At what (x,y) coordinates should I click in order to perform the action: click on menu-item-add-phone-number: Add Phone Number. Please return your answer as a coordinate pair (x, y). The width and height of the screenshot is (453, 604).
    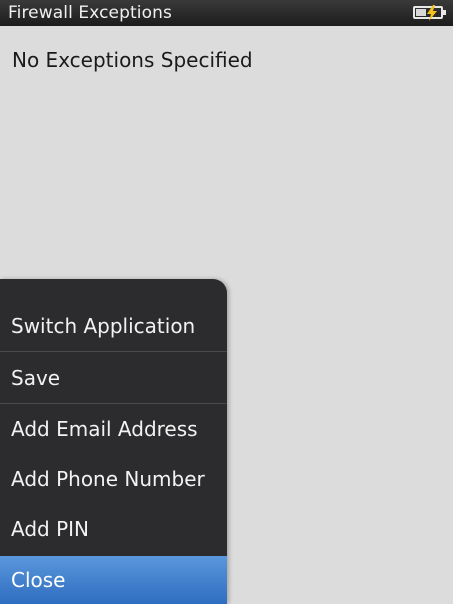
    Looking at the image, I should click on (113, 479).